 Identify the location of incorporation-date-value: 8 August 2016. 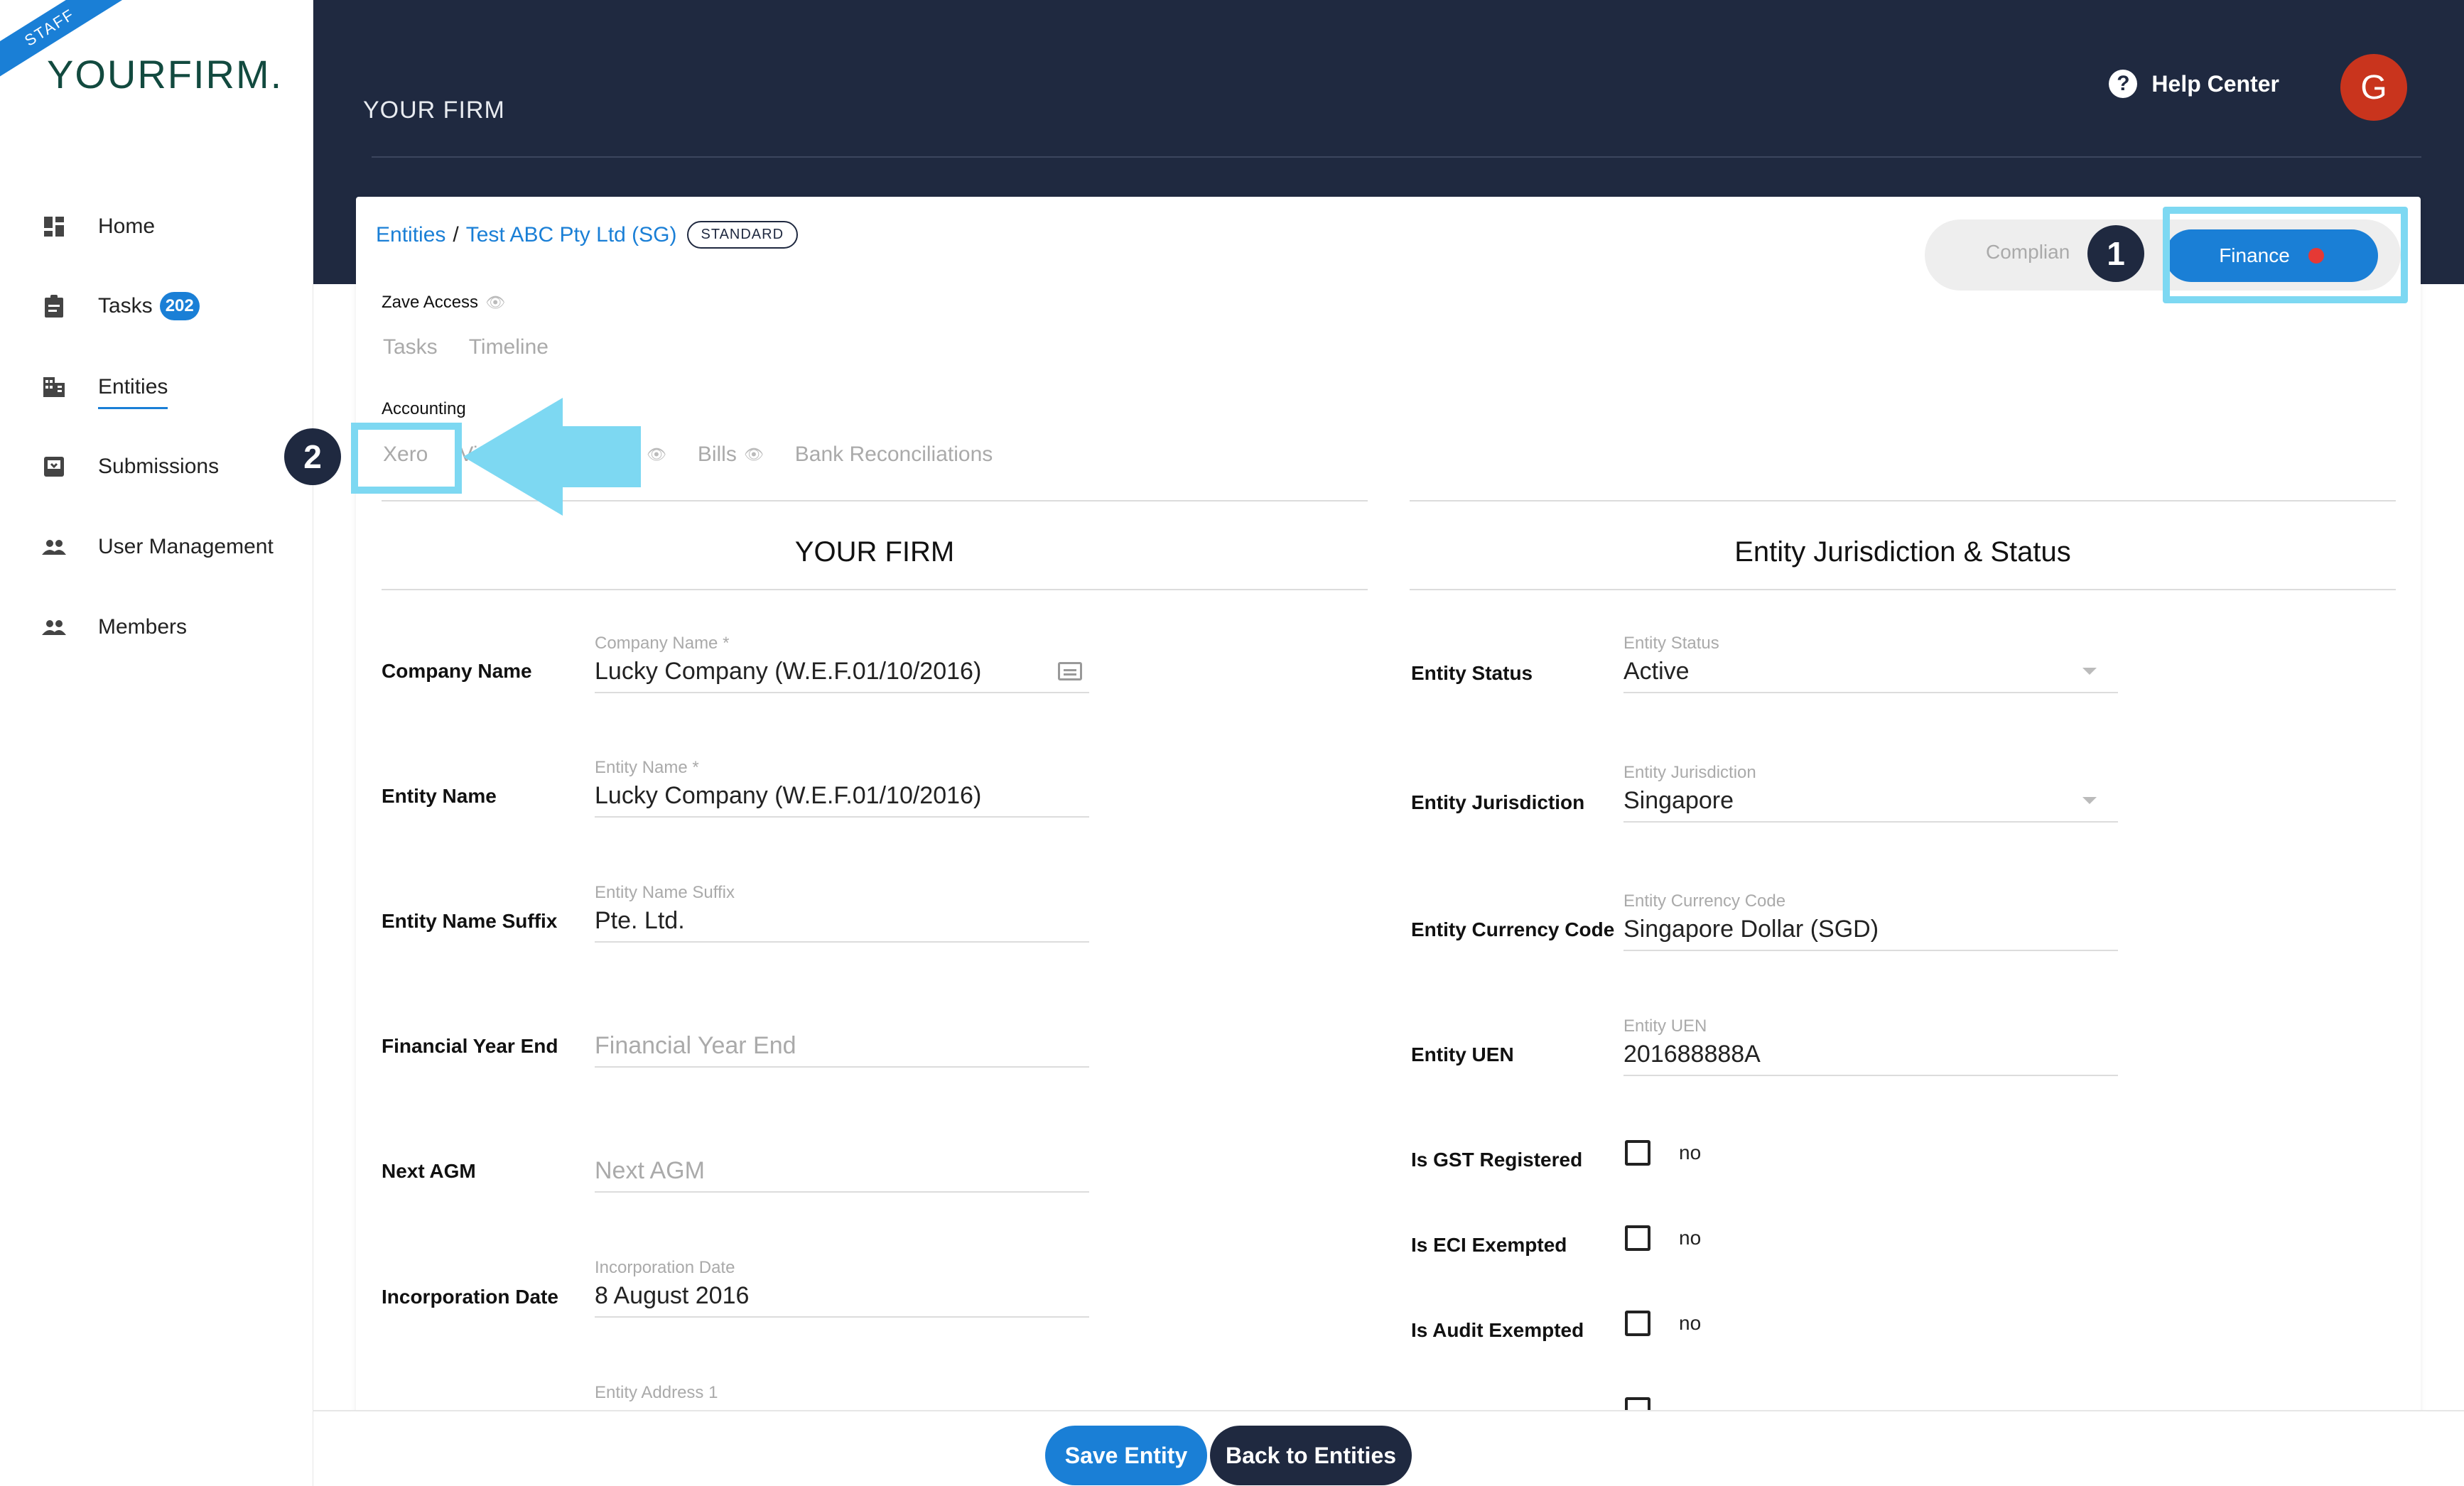
(673, 1295).